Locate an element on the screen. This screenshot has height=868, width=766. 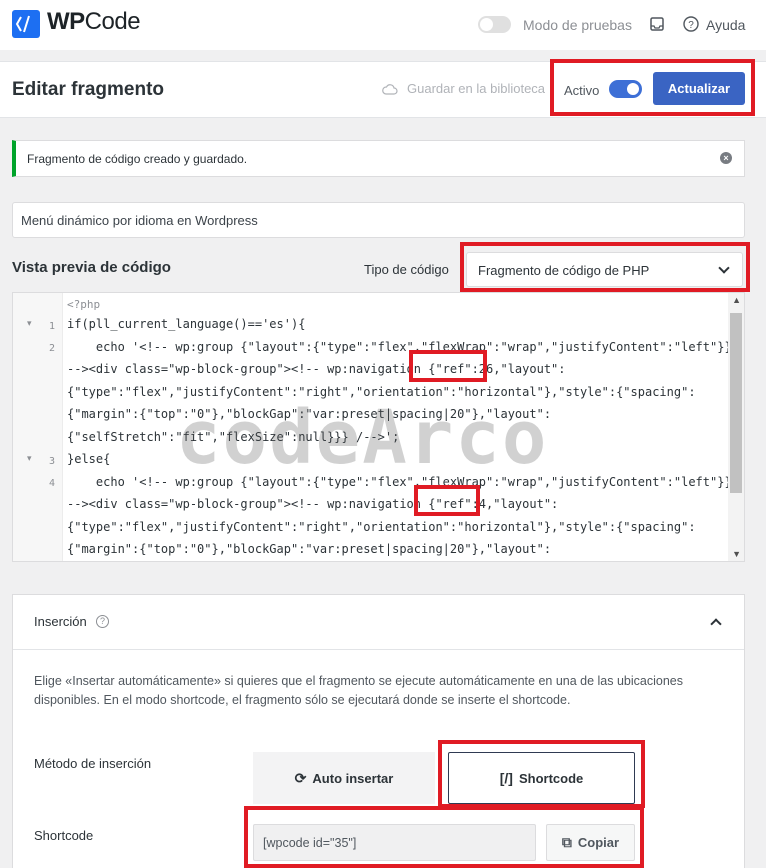
success-notice: Fragmento de código creado y guardado. × is located at coordinates (378, 158).